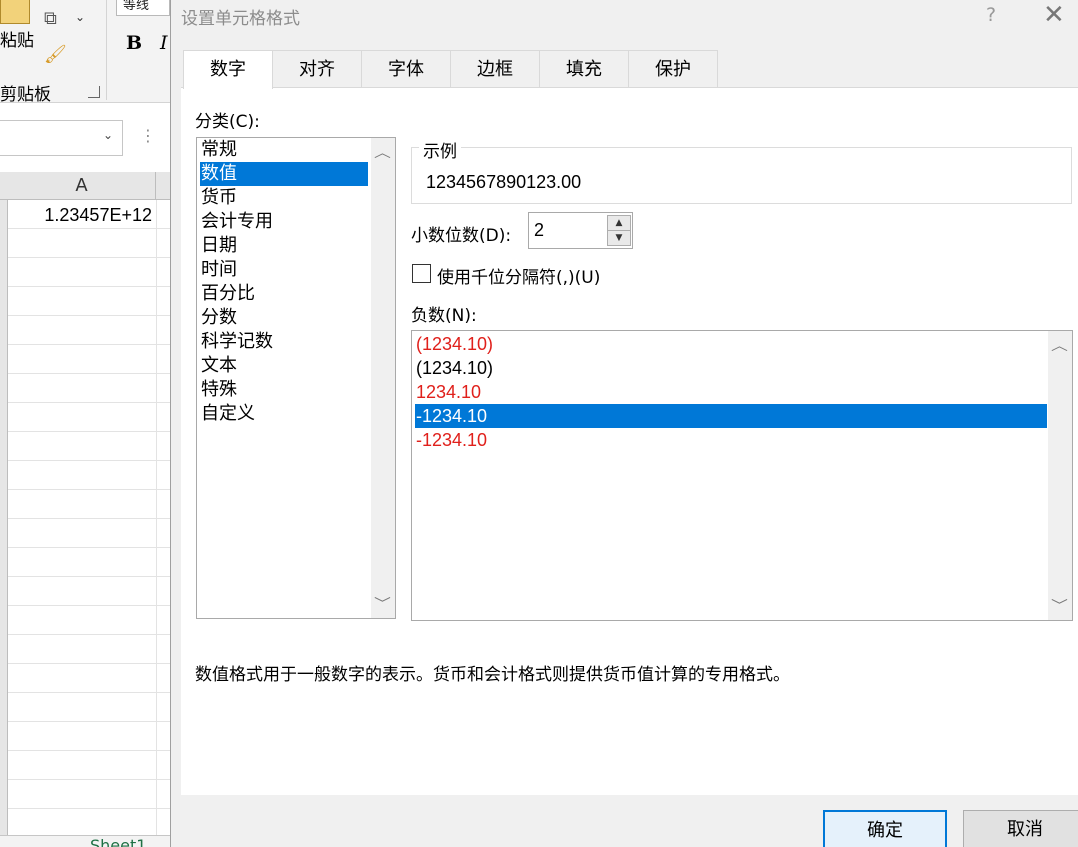 The width and height of the screenshot is (1078, 847). Describe the element at coordinates (504, 182) in the screenshot. I see `sample-value: 1234567890123.00` at that location.